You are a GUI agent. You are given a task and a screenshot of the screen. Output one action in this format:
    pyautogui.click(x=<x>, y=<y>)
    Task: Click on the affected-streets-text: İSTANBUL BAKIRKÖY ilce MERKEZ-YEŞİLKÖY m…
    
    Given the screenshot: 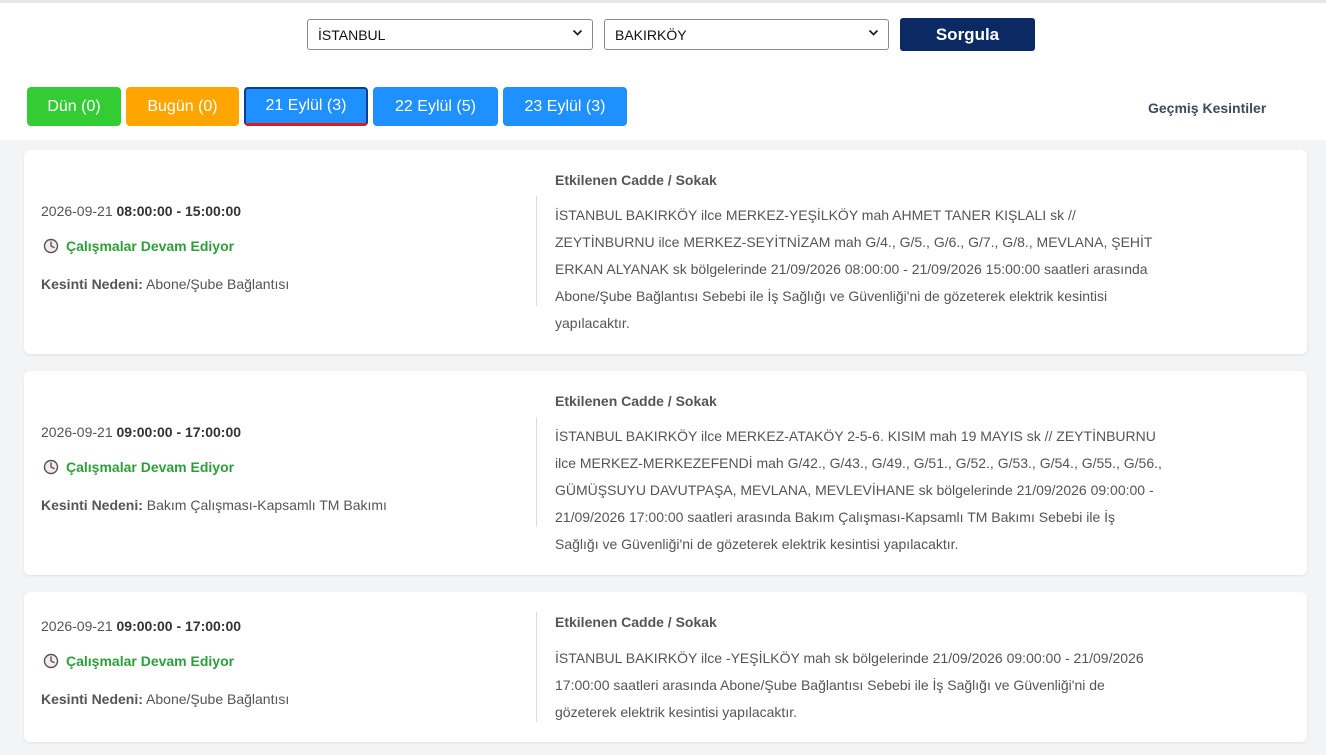 What is the action you would take?
    pyautogui.click(x=875, y=269)
    